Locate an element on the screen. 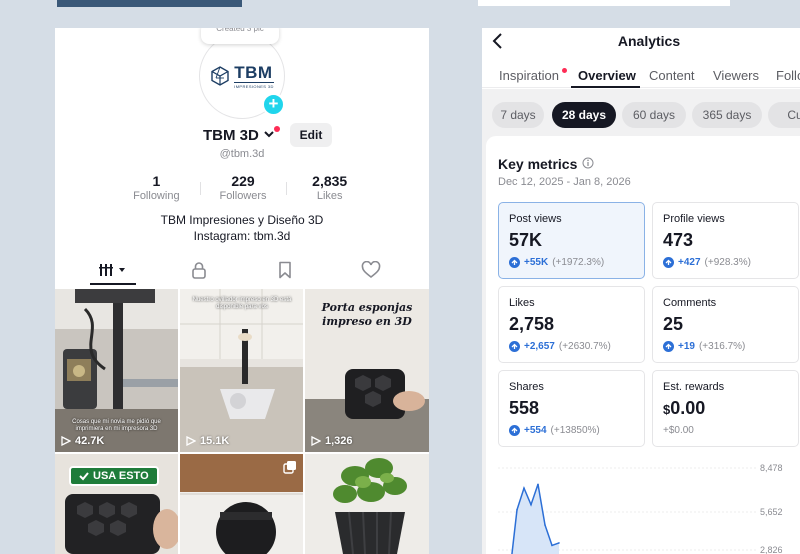  grid-filter-icon is located at coordinates (112, 270).